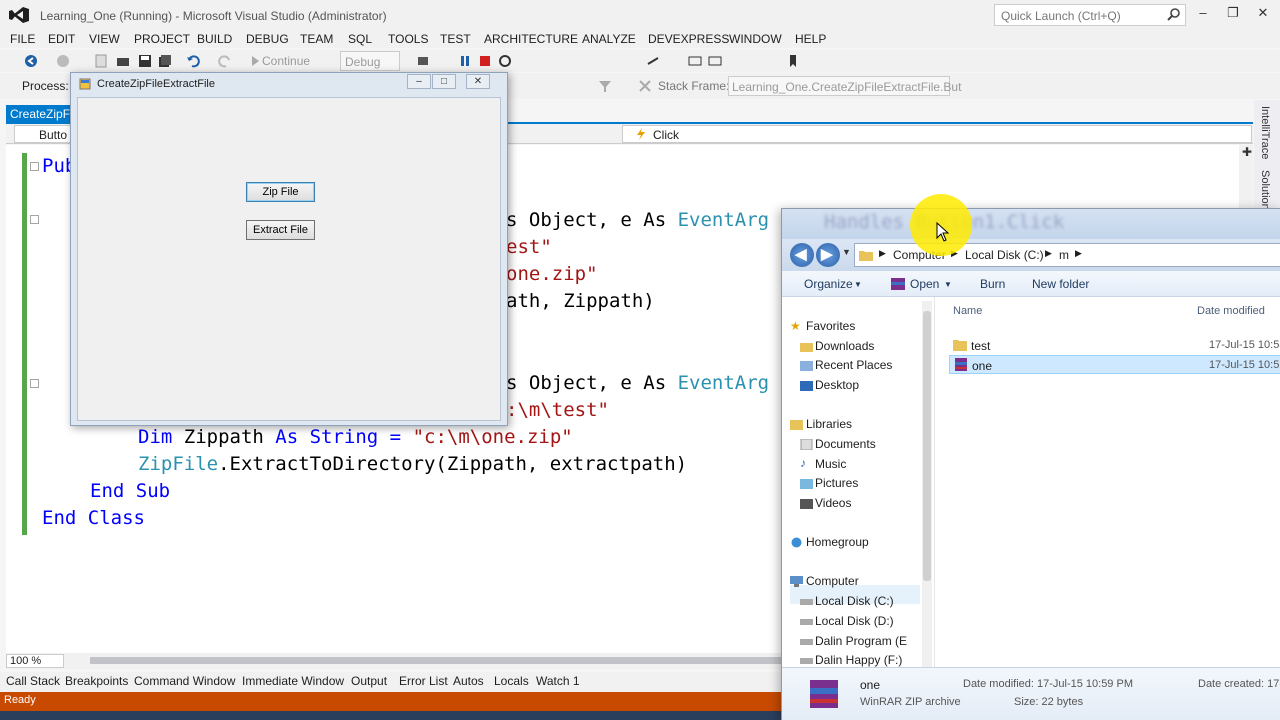  Describe the element at coordinates (162, 39) in the screenshot. I see `menu-project: PROJECT` at that location.